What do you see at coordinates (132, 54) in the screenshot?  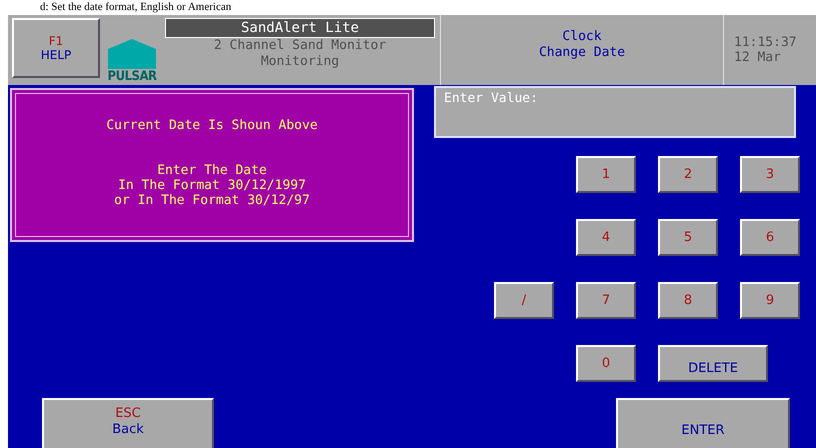 I see `house-icon` at bounding box center [132, 54].